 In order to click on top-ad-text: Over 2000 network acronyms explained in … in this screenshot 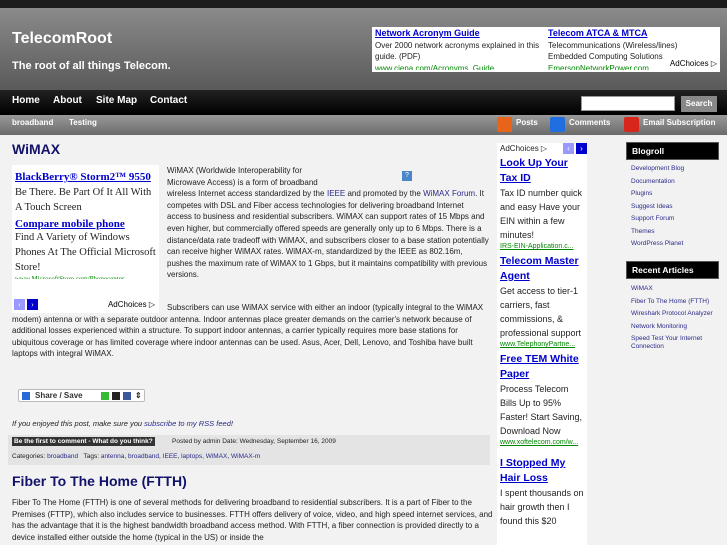, I will do `click(457, 51)`.